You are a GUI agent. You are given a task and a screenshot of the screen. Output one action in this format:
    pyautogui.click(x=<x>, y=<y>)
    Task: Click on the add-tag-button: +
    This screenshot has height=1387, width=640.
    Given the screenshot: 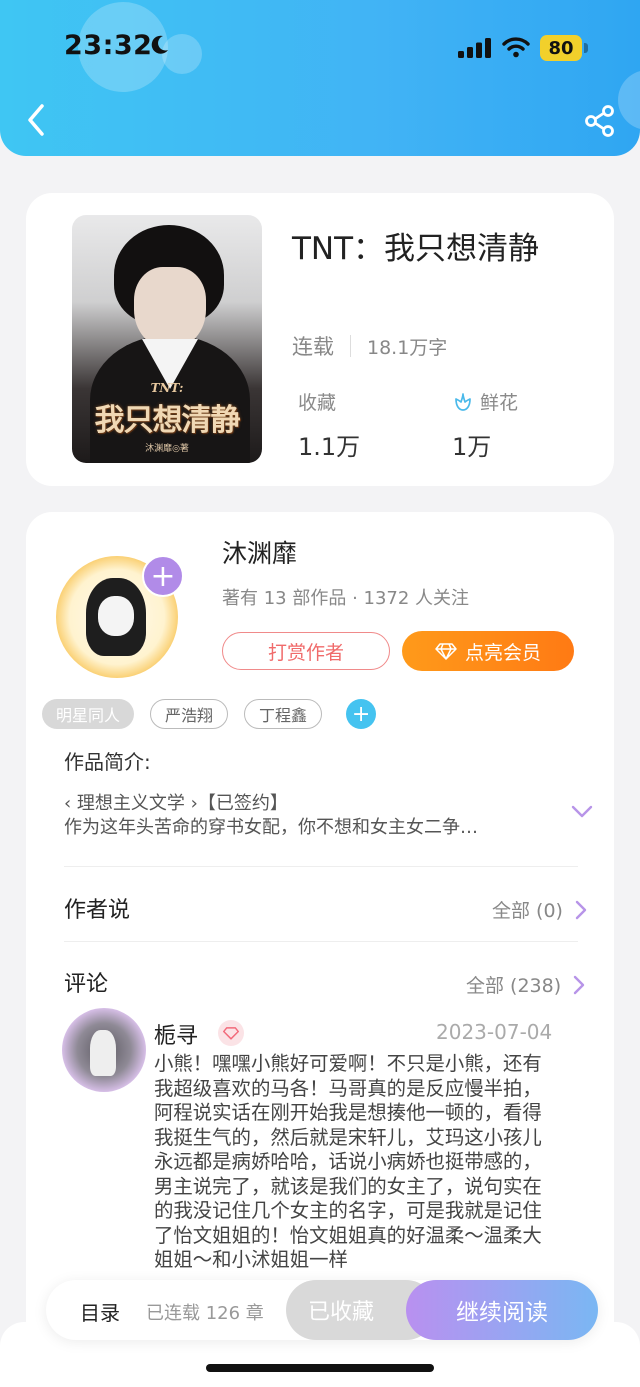 What is the action you would take?
    pyautogui.click(x=361, y=714)
    